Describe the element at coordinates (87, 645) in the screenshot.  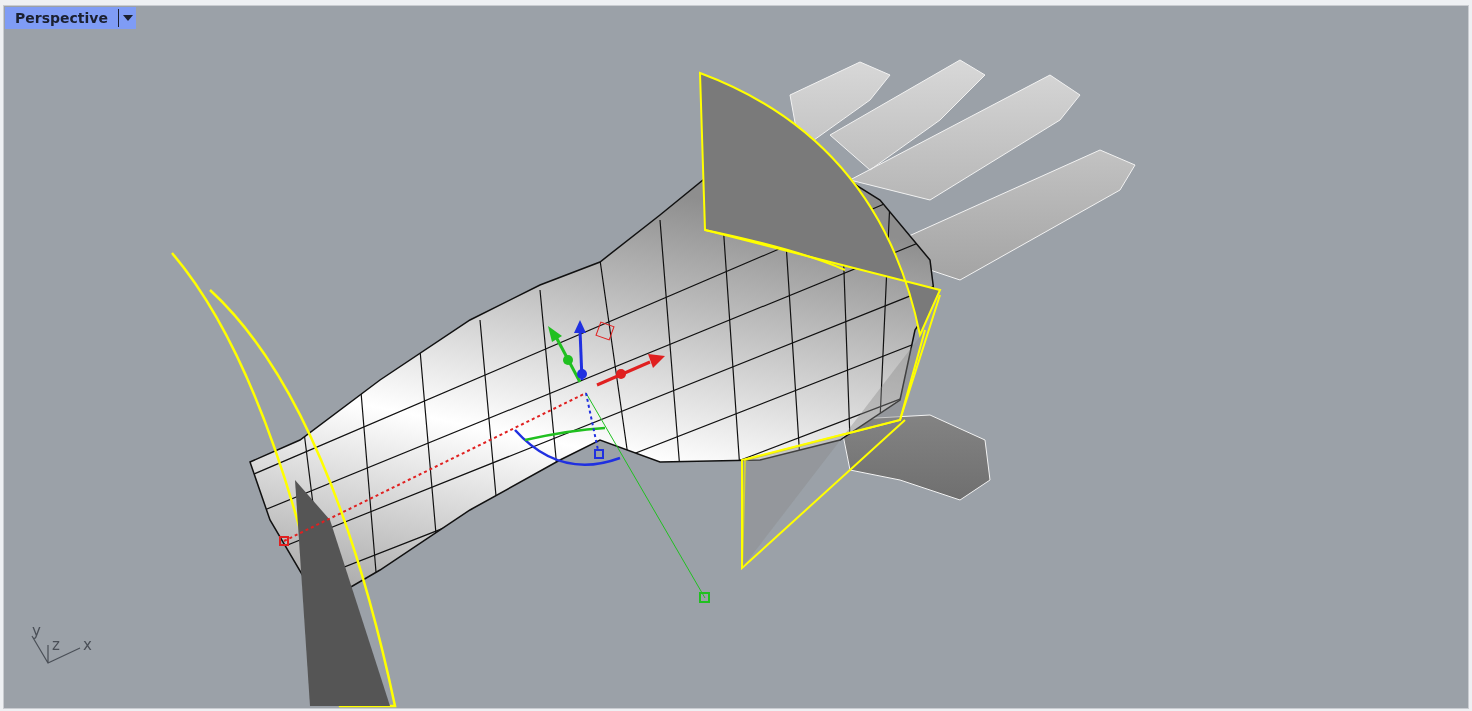
I see `axis-label: x` at that location.